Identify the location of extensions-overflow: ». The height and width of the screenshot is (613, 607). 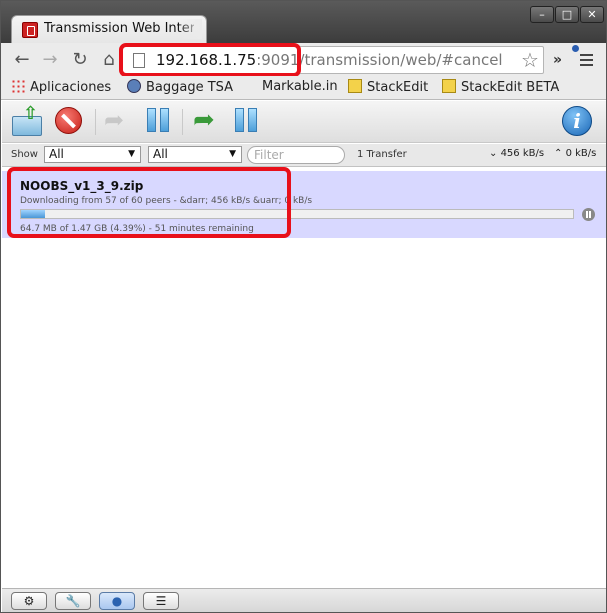
(557, 60).